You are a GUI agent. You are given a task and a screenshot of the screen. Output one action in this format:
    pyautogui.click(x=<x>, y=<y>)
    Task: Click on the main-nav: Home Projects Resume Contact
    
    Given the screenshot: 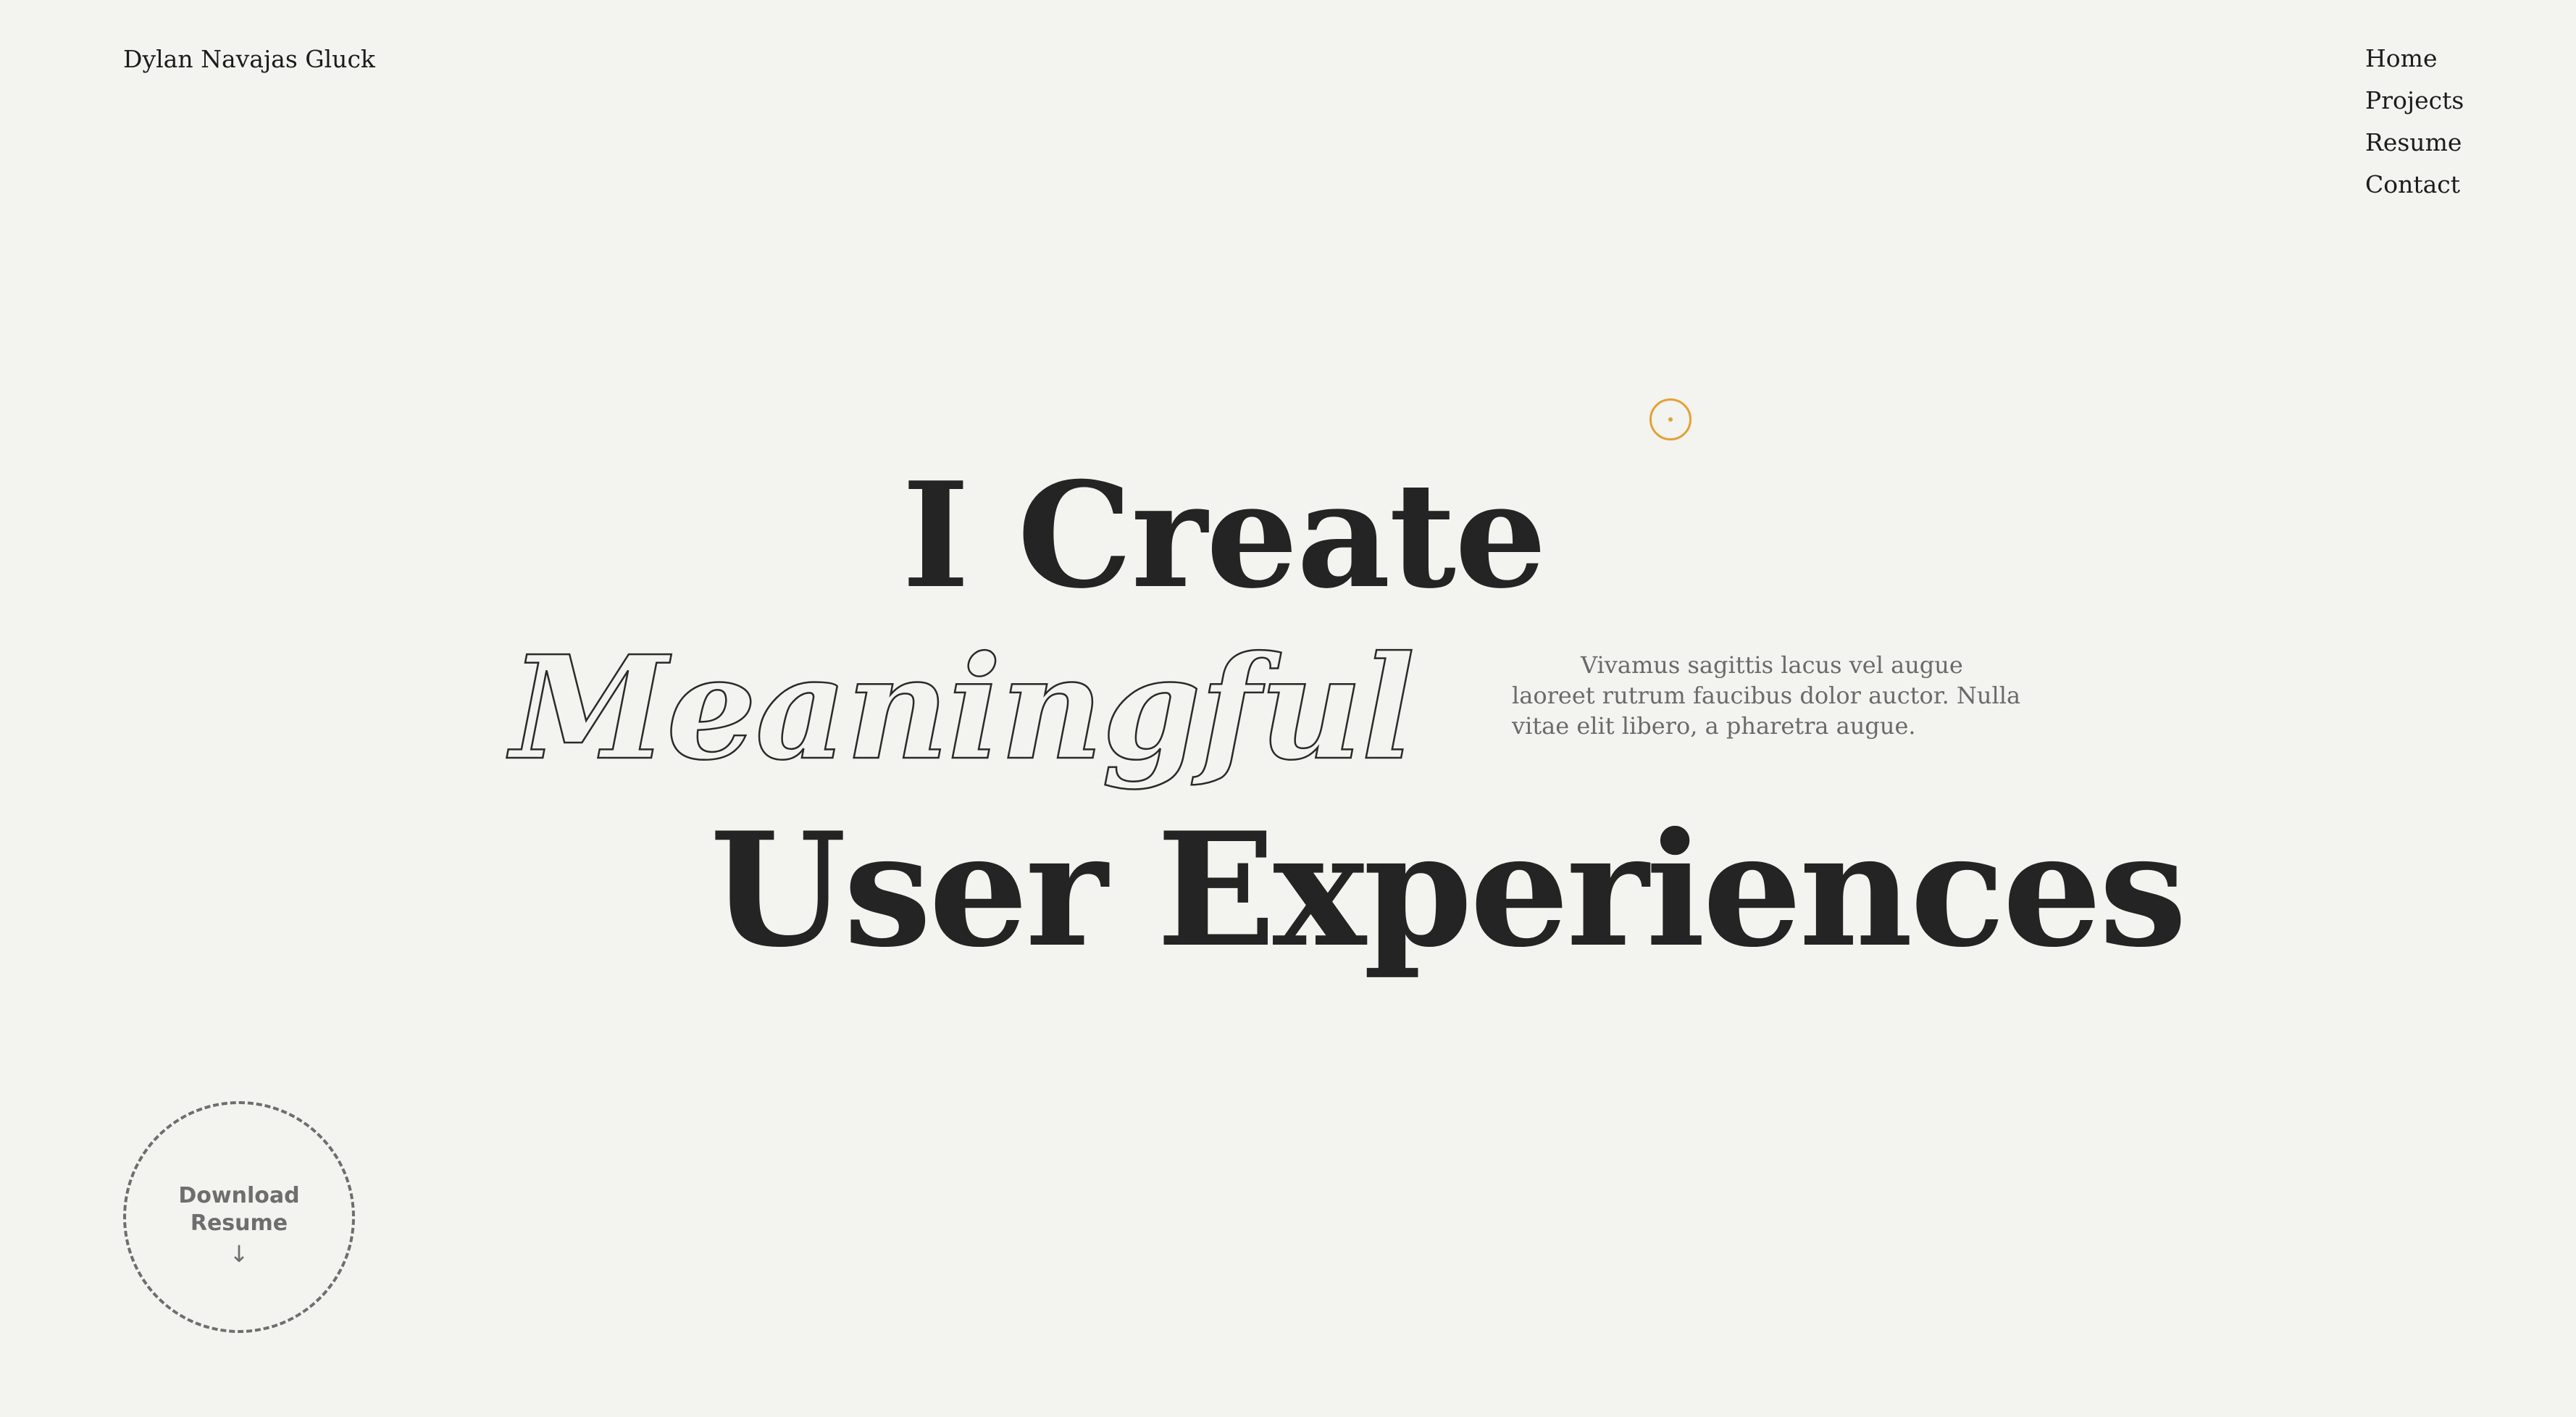 What is the action you would take?
    pyautogui.click(x=2414, y=121)
    